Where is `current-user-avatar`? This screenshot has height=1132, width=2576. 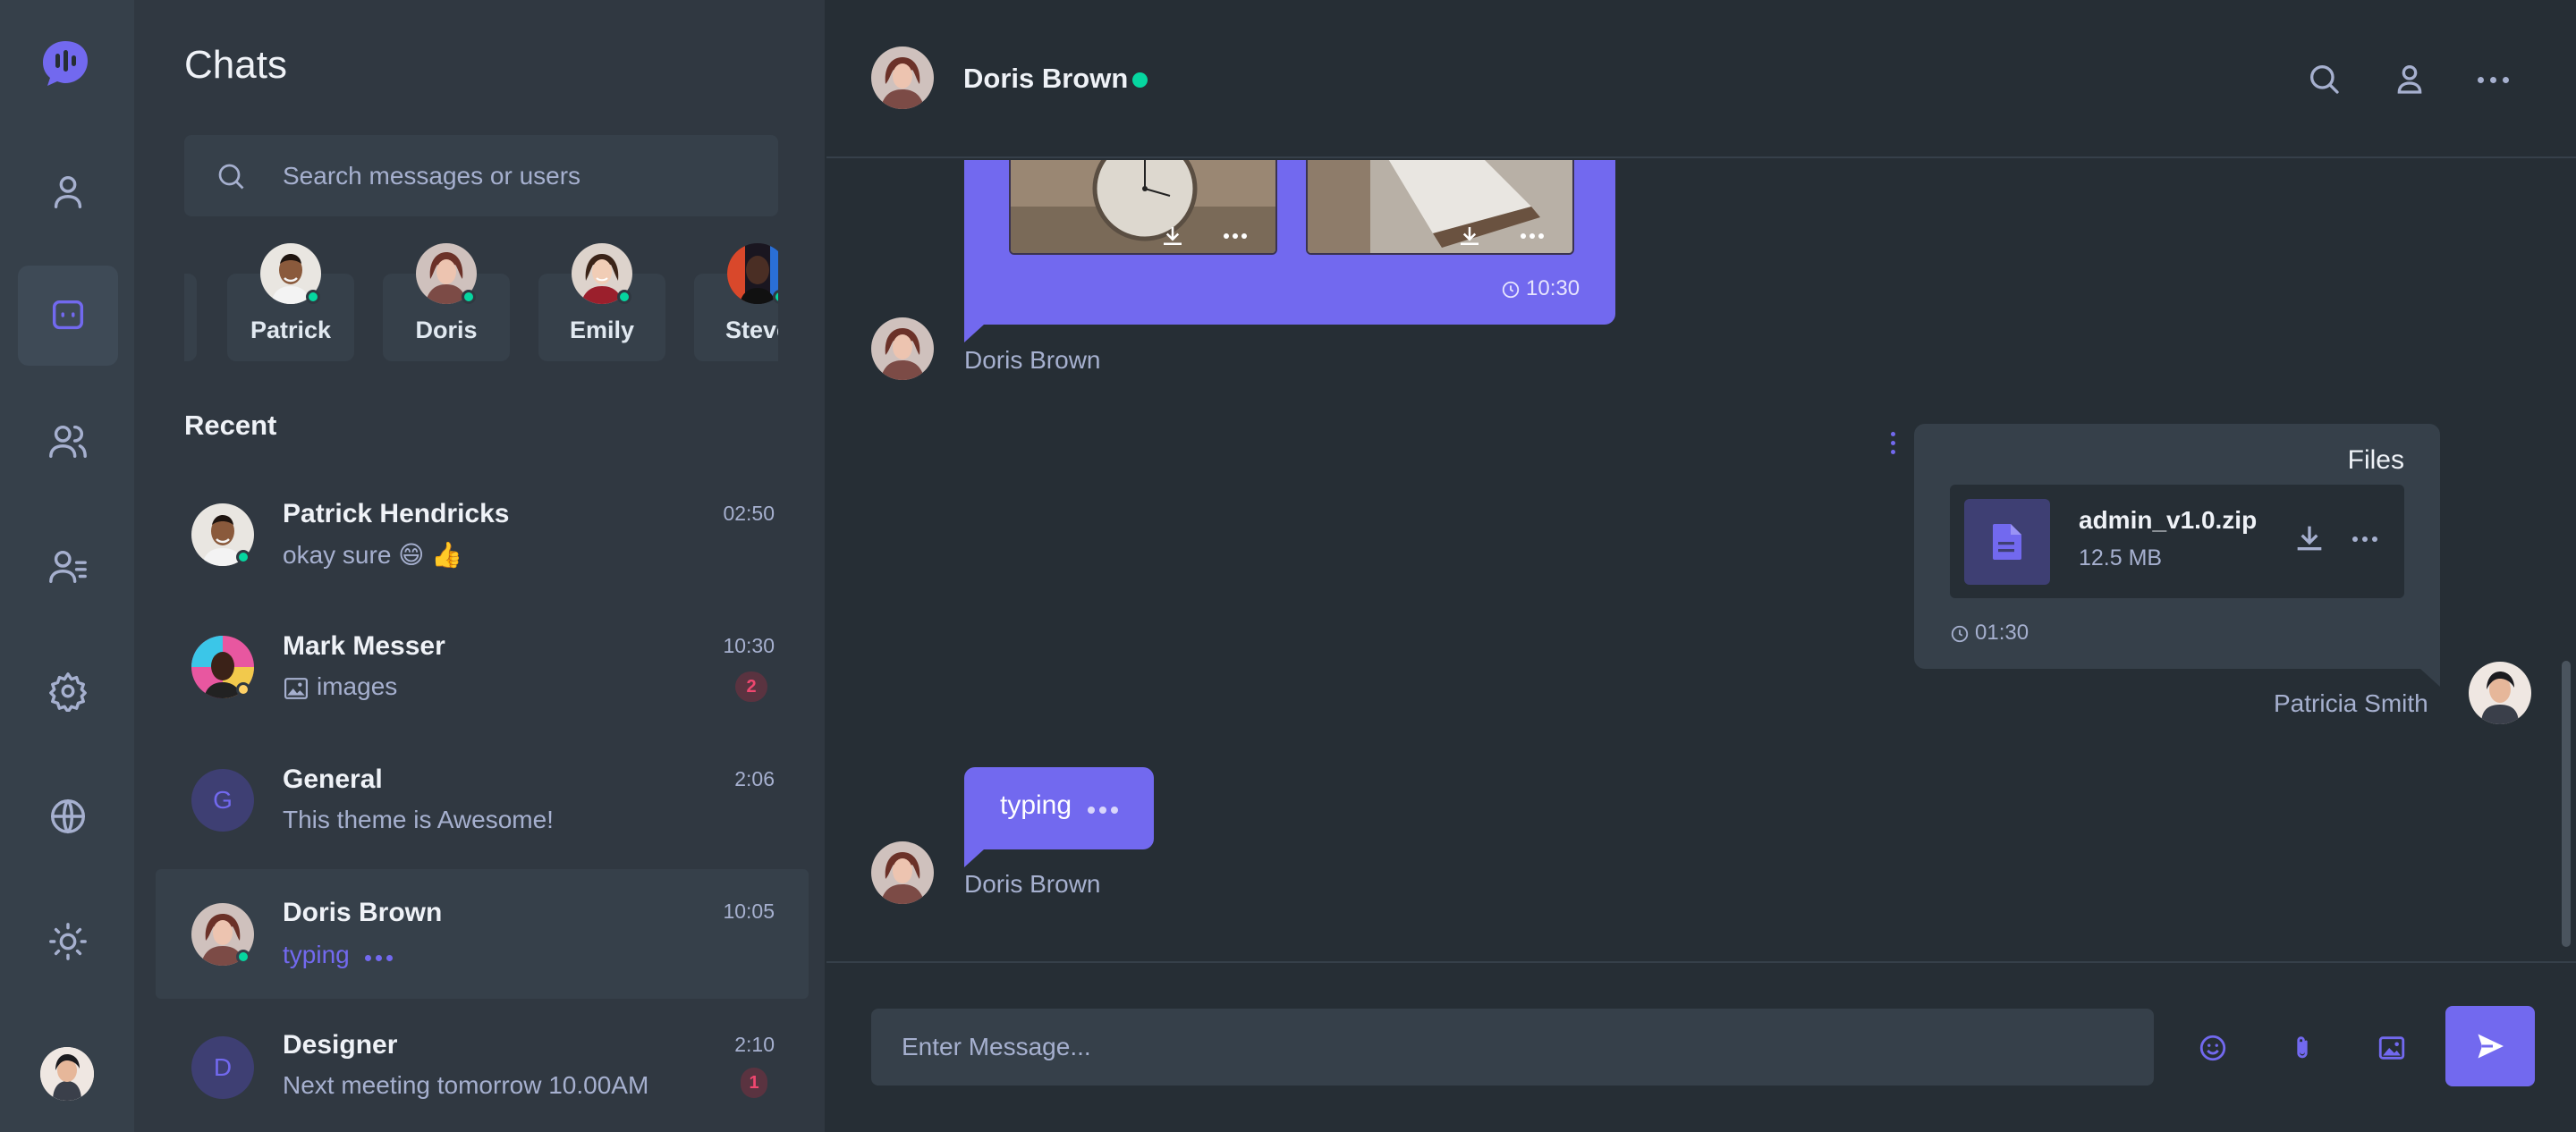
current-user-avatar is located at coordinates (67, 1074).